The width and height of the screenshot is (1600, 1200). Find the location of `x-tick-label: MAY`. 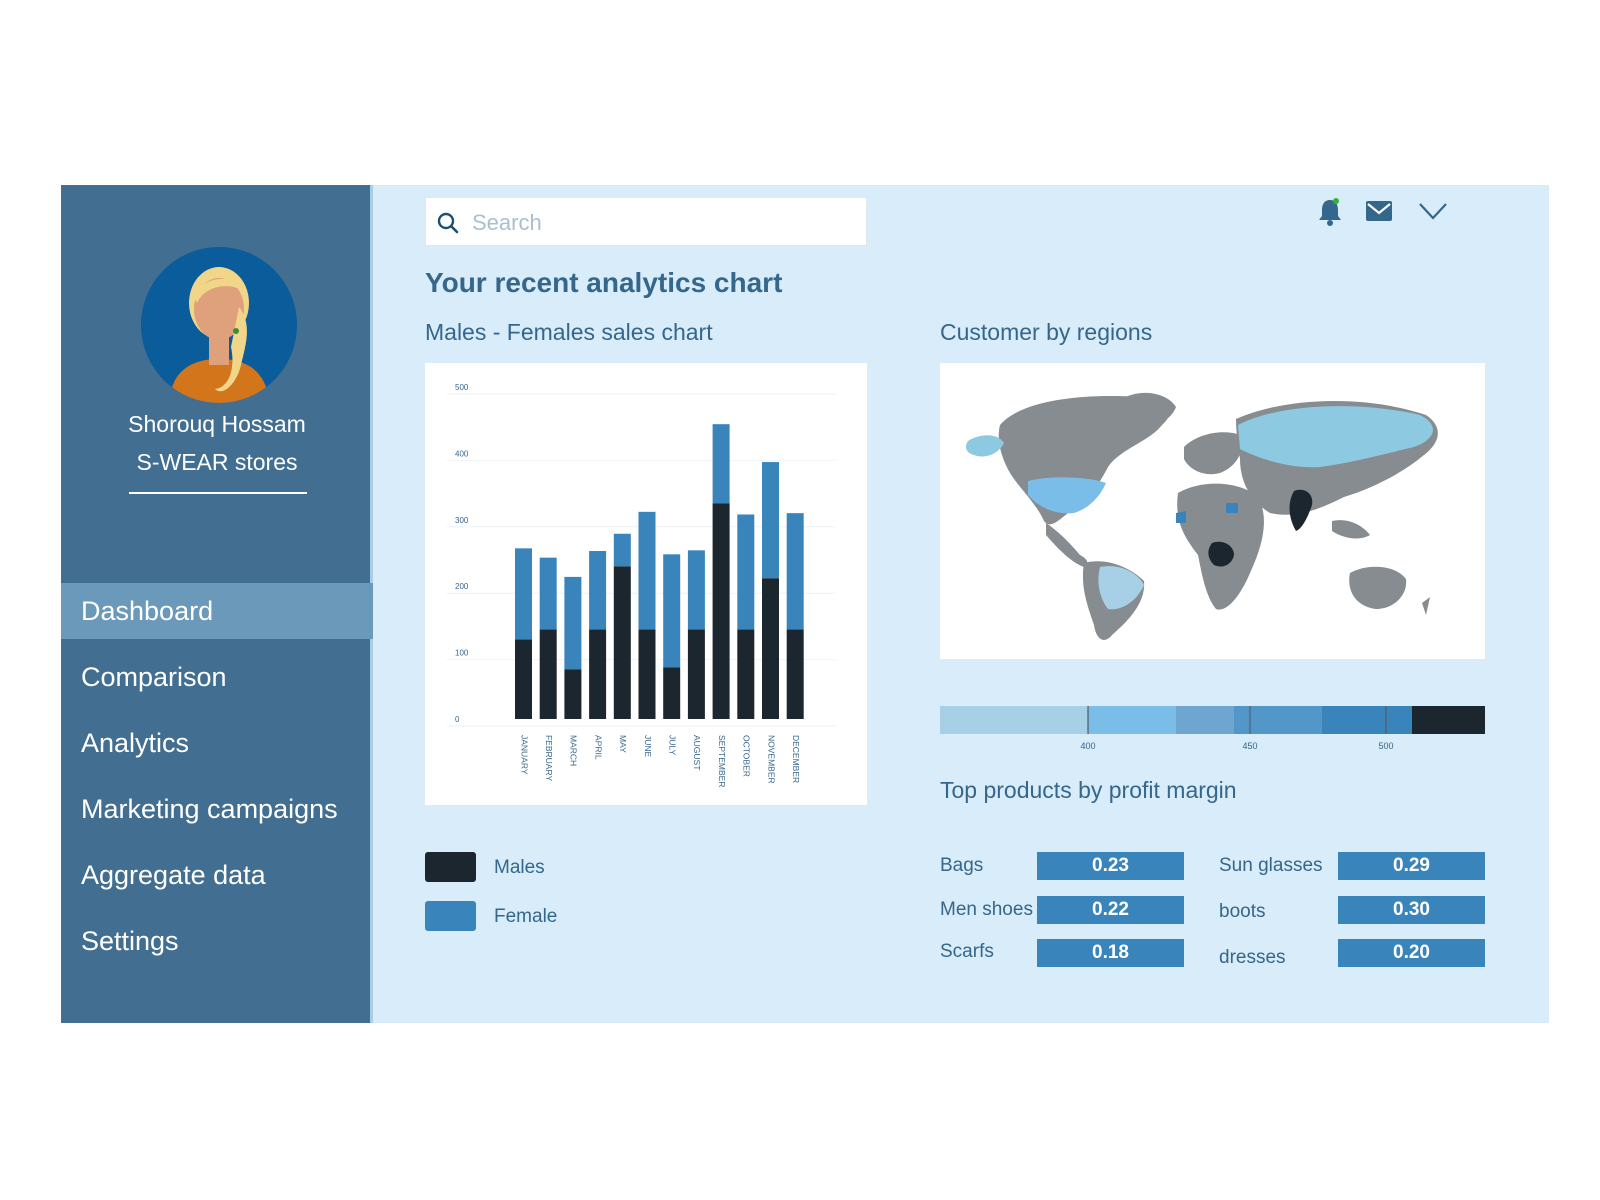

x-tick-label: MAY is located at coordinates (623, 744).